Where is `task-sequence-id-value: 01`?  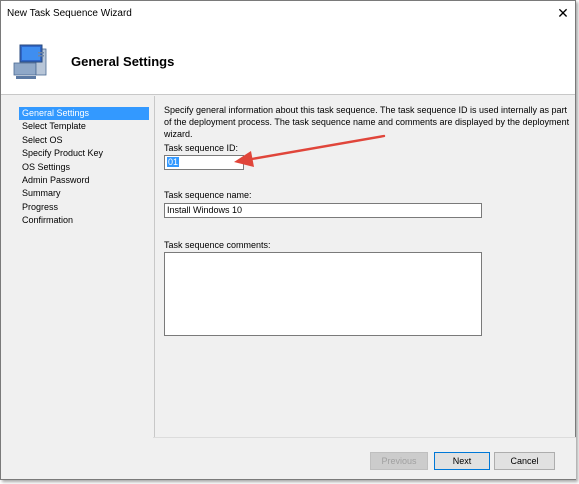
task-sequence-id-value: 01 is located at coordinates (173, 162).